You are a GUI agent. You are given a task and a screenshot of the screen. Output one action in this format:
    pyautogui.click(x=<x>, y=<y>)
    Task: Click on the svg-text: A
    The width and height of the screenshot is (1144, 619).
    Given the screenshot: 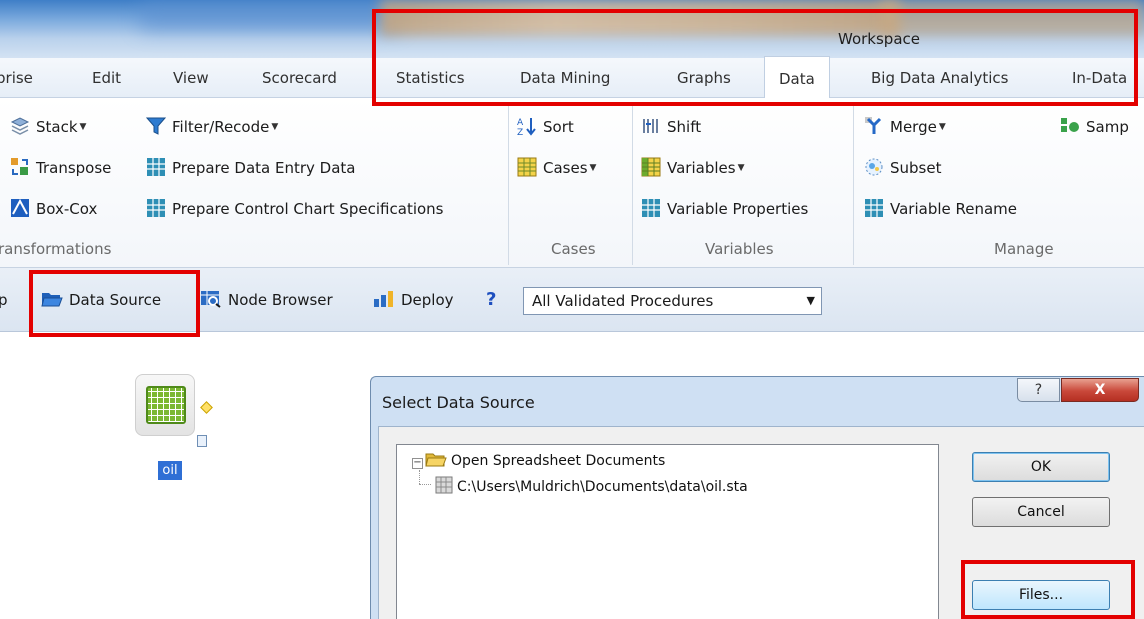 What is the action you would take?
    pyautogui.click(x=520, y=123)
    